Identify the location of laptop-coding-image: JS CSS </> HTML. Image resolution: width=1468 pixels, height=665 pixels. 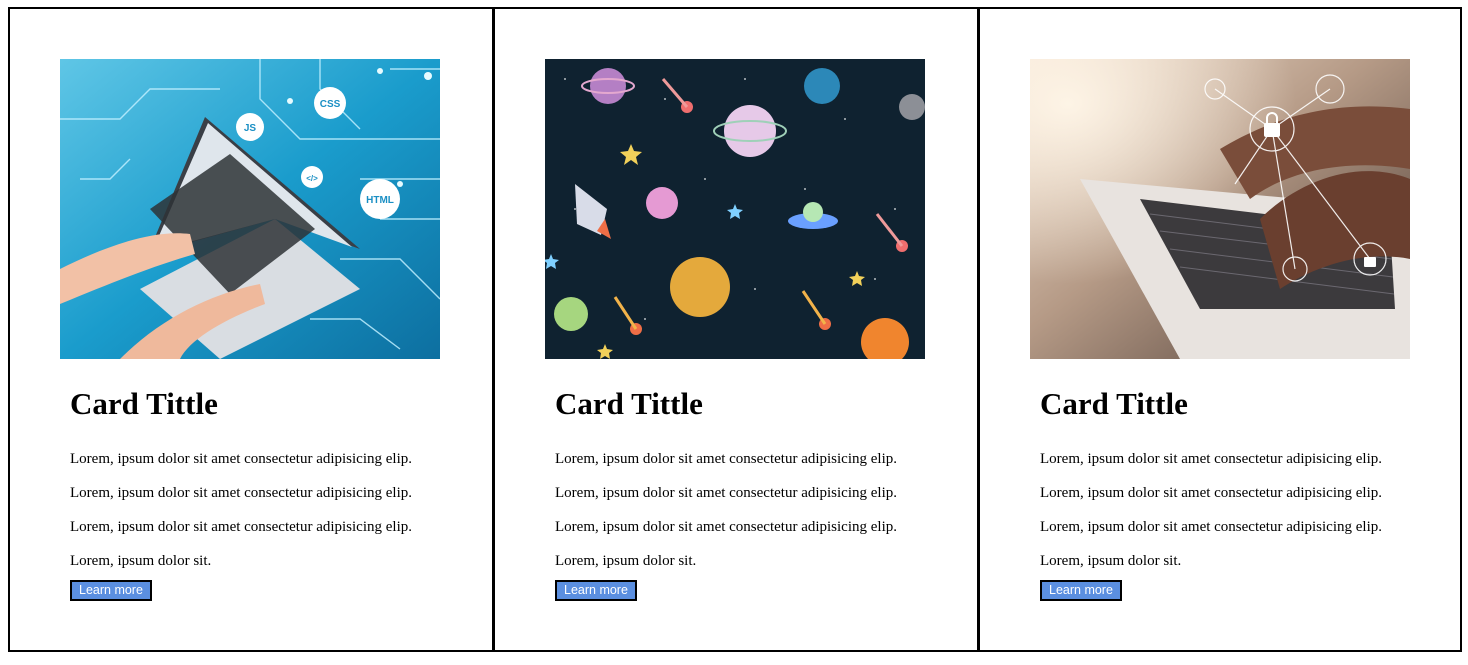
(250, 209).